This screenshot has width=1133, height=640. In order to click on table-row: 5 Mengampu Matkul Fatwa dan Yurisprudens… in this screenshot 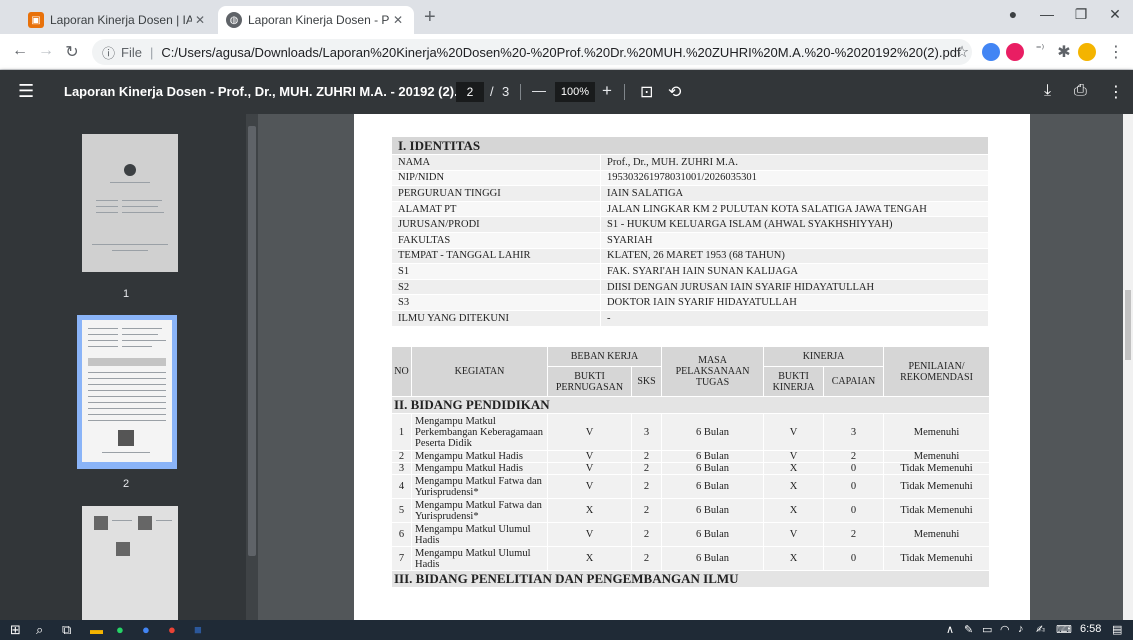, I will do `click(691, 510)`.